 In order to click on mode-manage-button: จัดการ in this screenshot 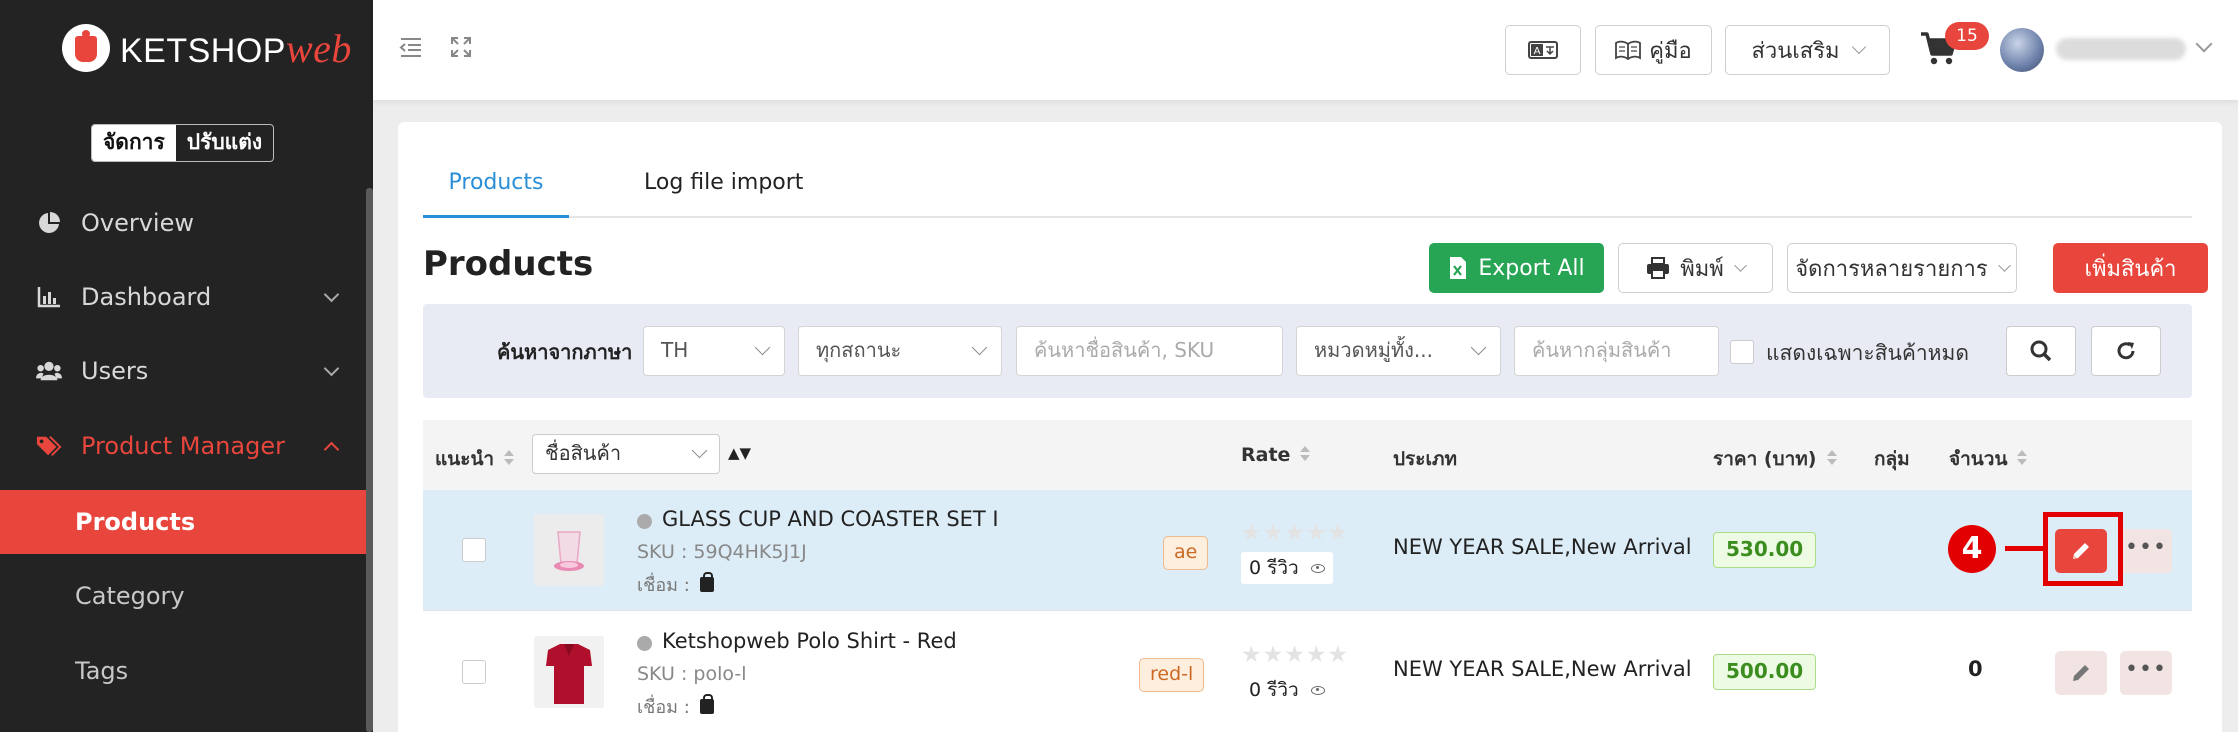, I will do `click(134, 143)`.